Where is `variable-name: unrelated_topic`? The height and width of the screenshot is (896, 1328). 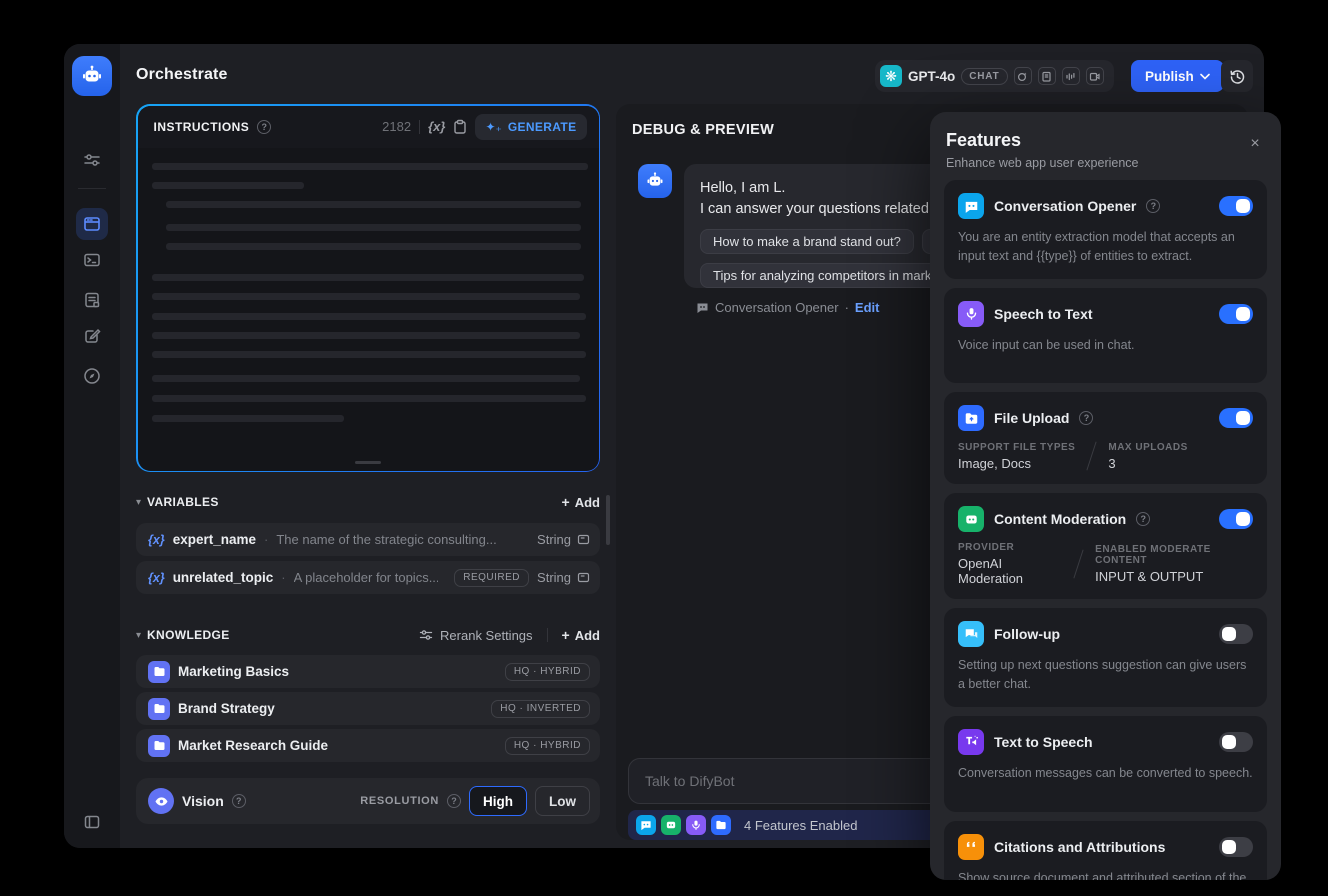
variable-name: unrelated_topic is located at coordinates (223, 577).